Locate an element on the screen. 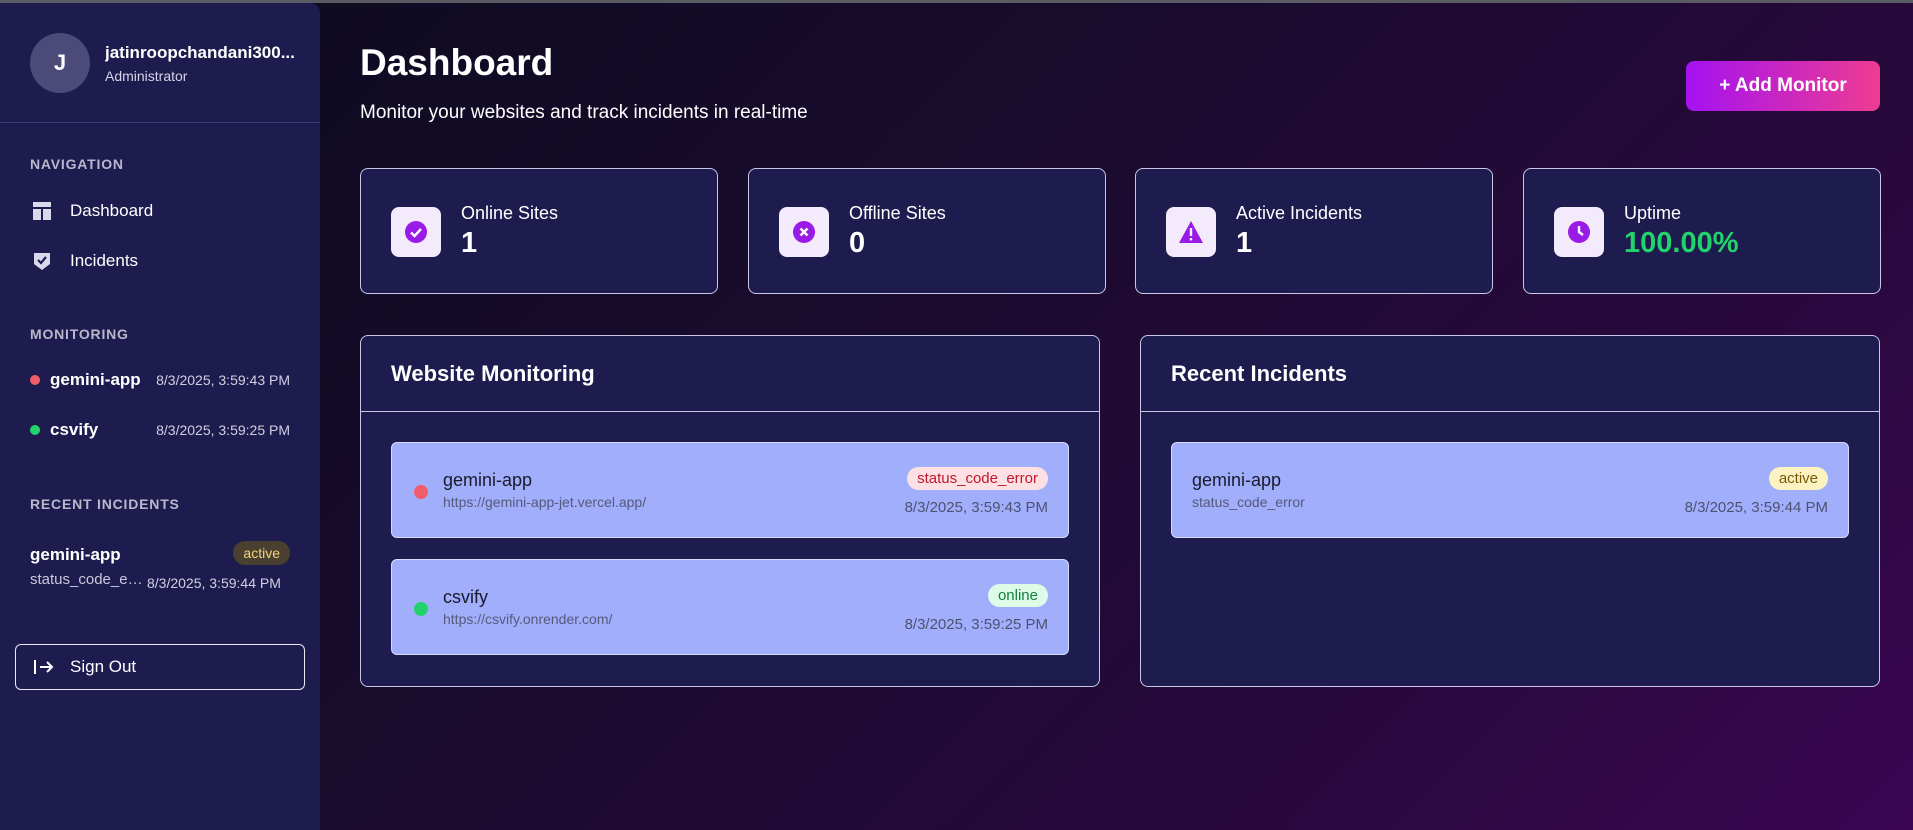 The image size is (1913, 830). recent-incidents-section-title: RECENT INCIDENTS is located at coordinates (105, 504).